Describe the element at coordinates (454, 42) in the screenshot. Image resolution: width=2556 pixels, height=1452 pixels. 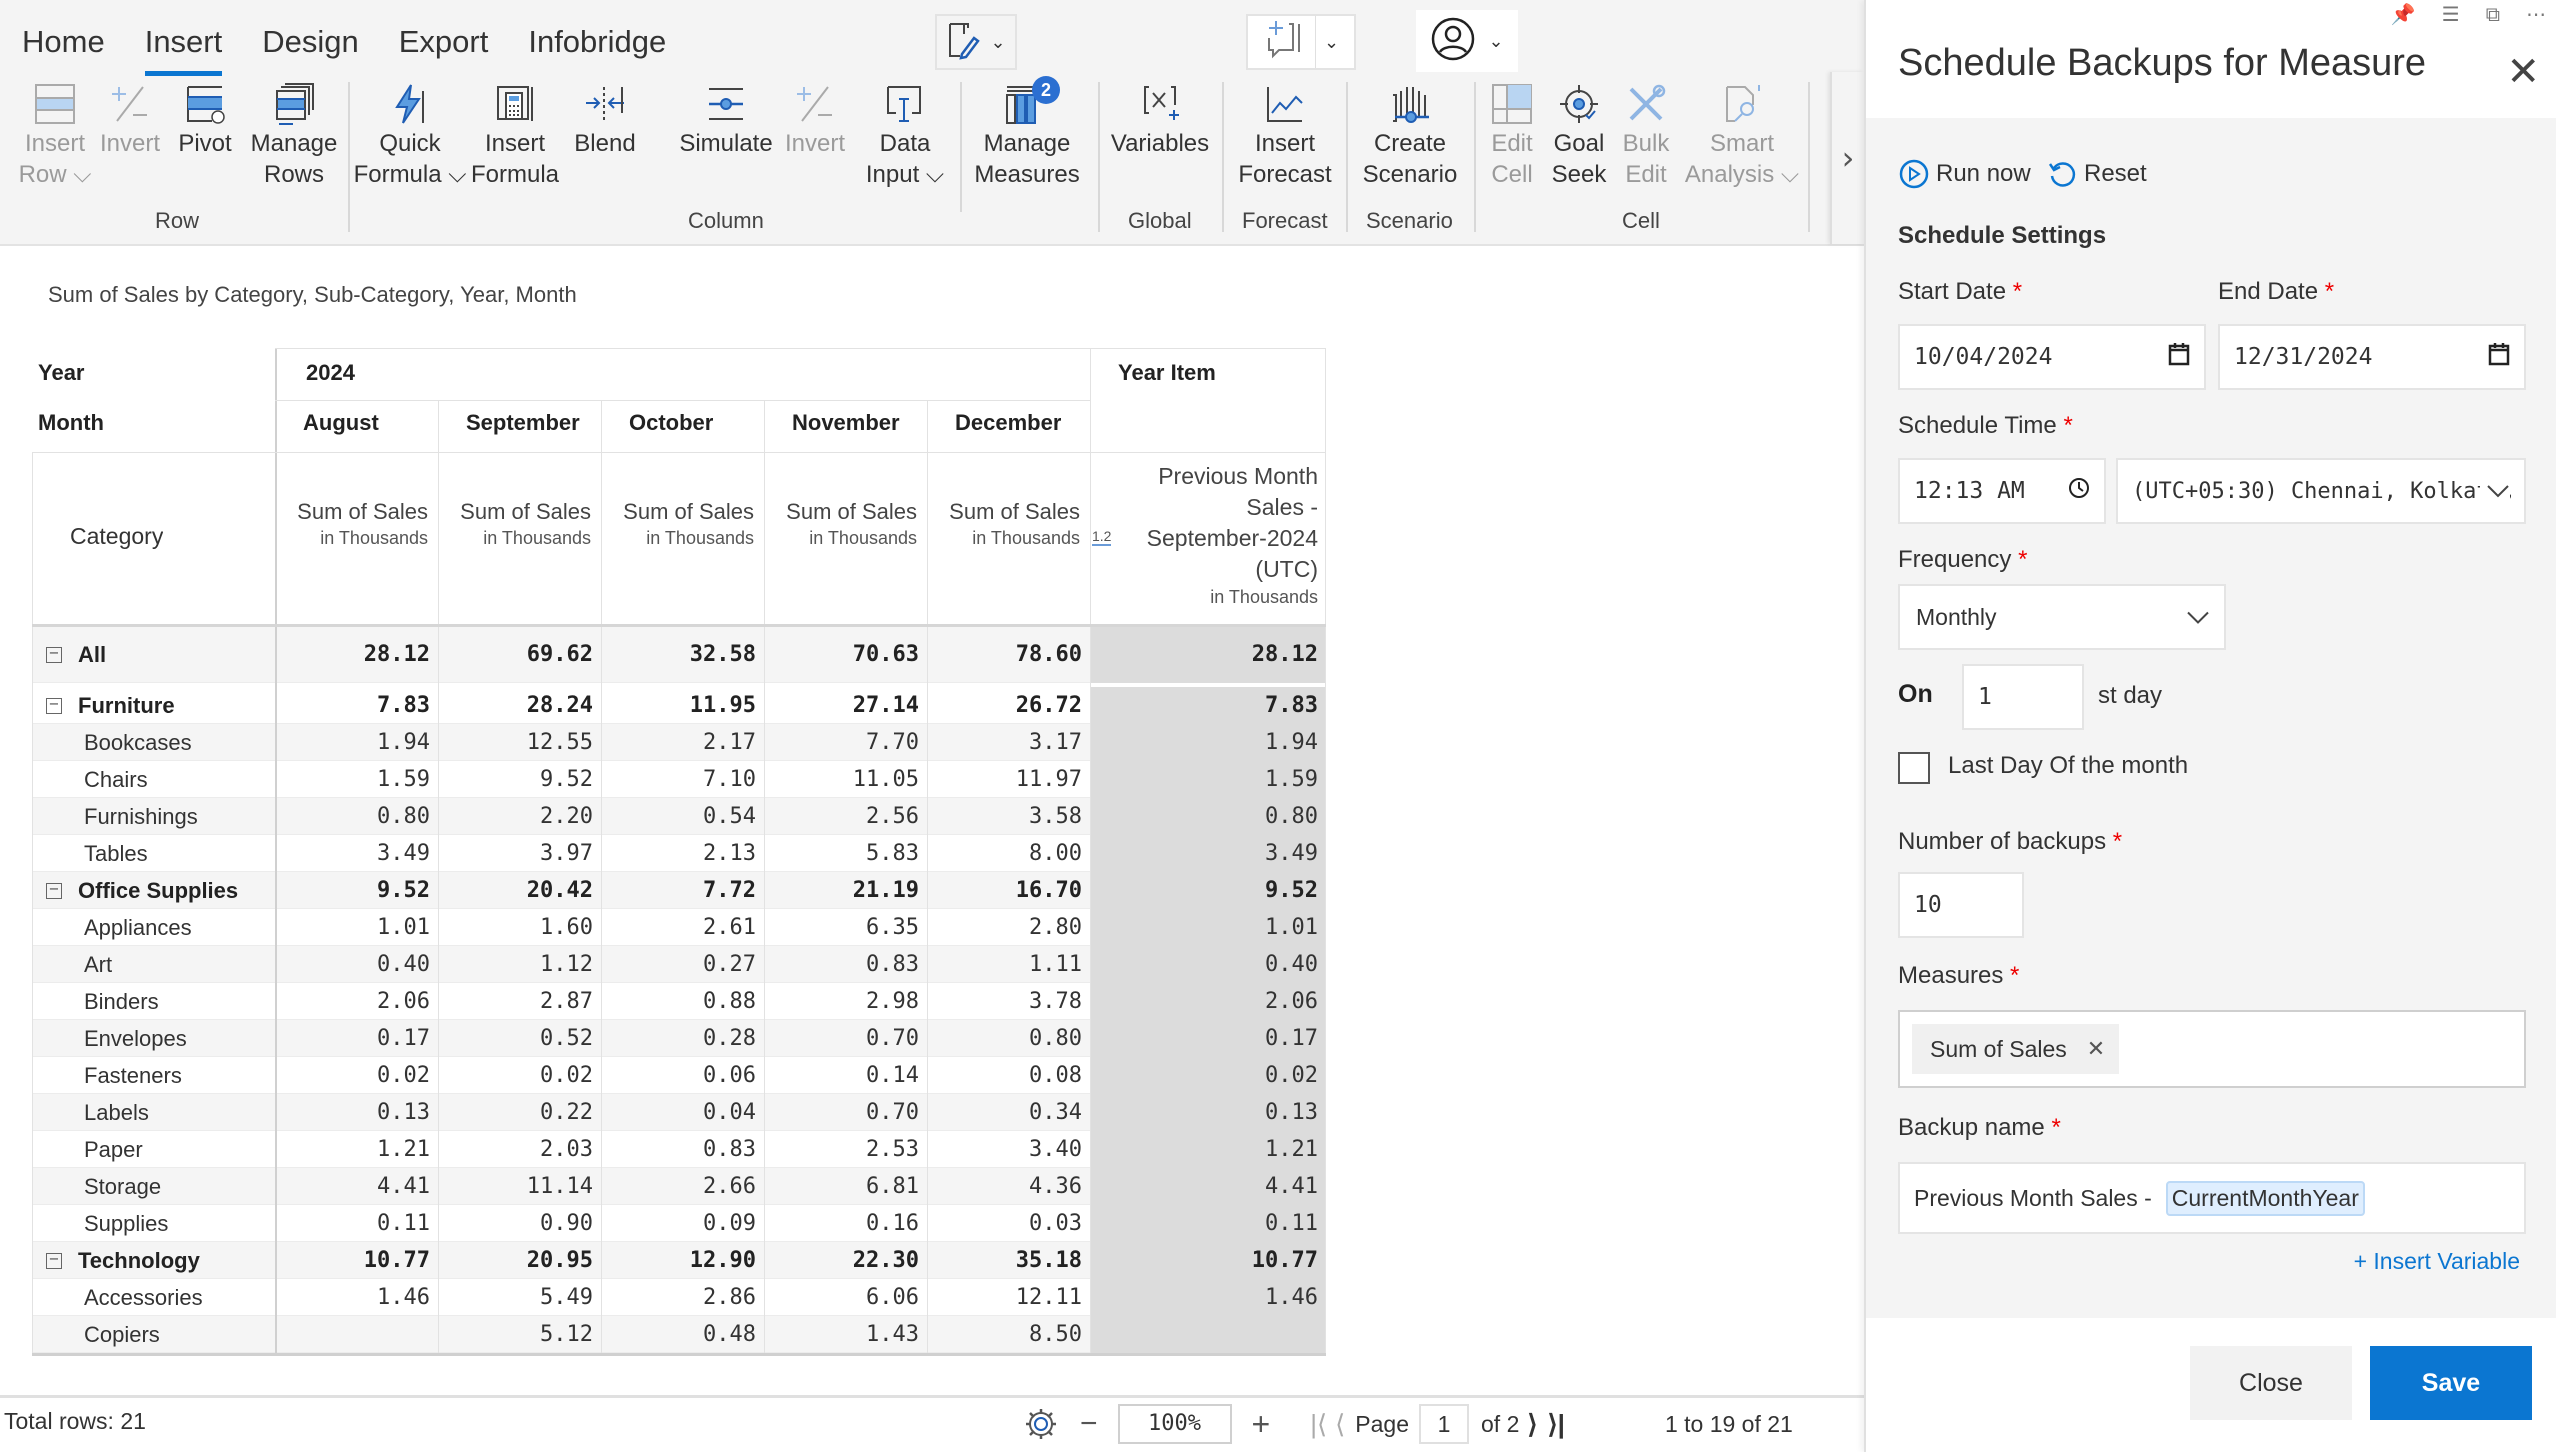
I see `tab-export: Export` at that location.